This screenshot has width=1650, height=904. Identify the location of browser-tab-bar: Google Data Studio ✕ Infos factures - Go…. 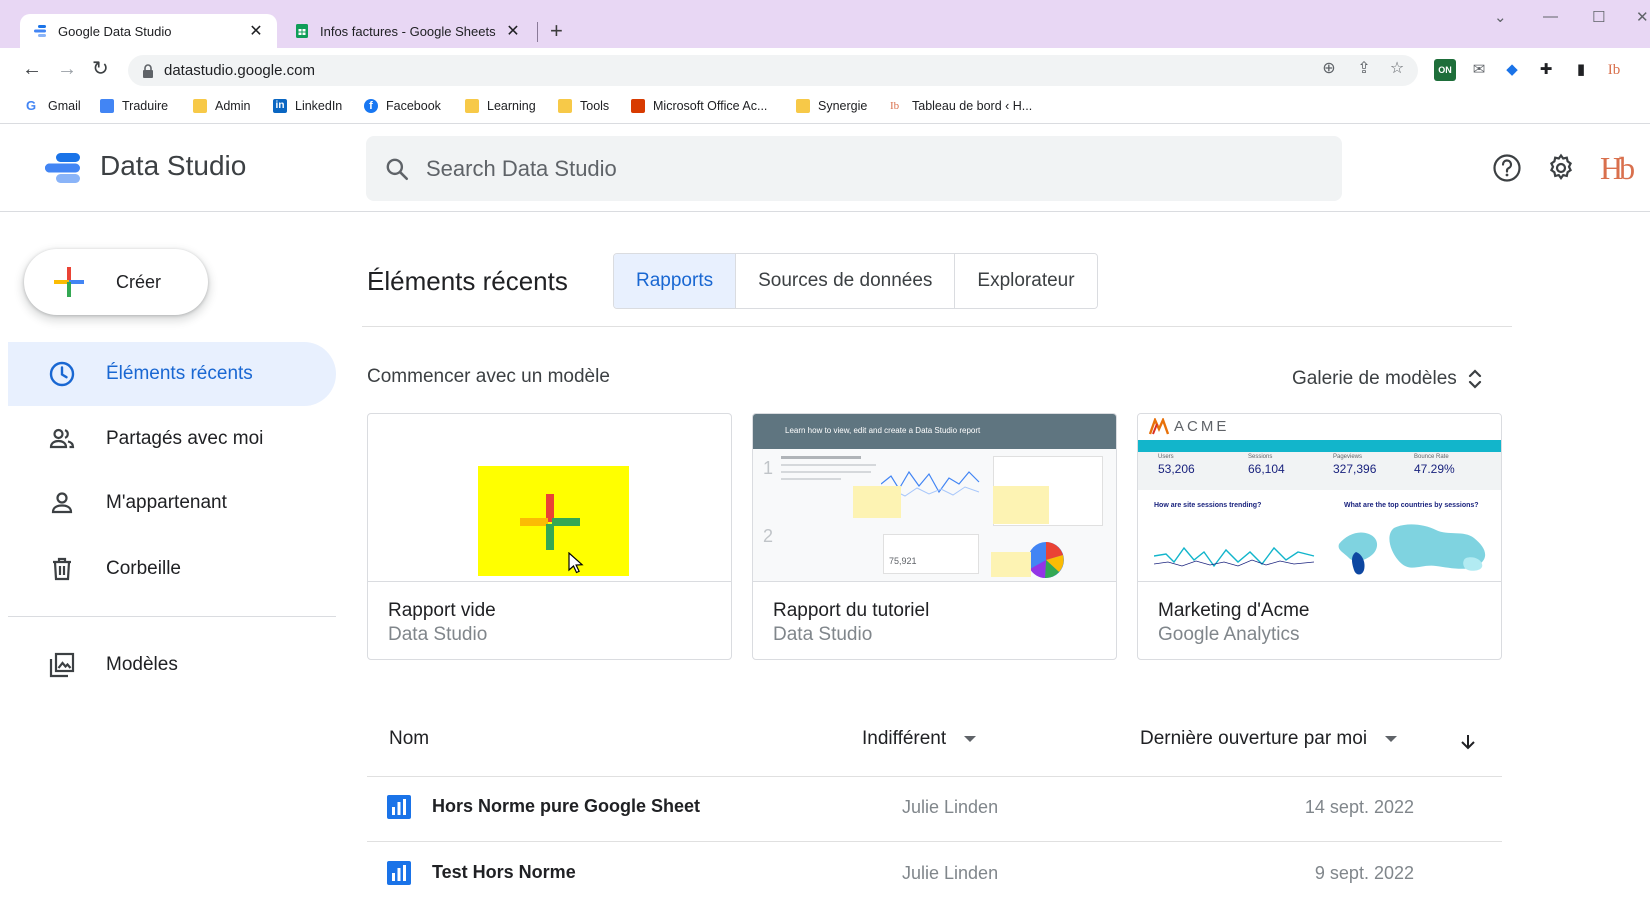
(825, 24).